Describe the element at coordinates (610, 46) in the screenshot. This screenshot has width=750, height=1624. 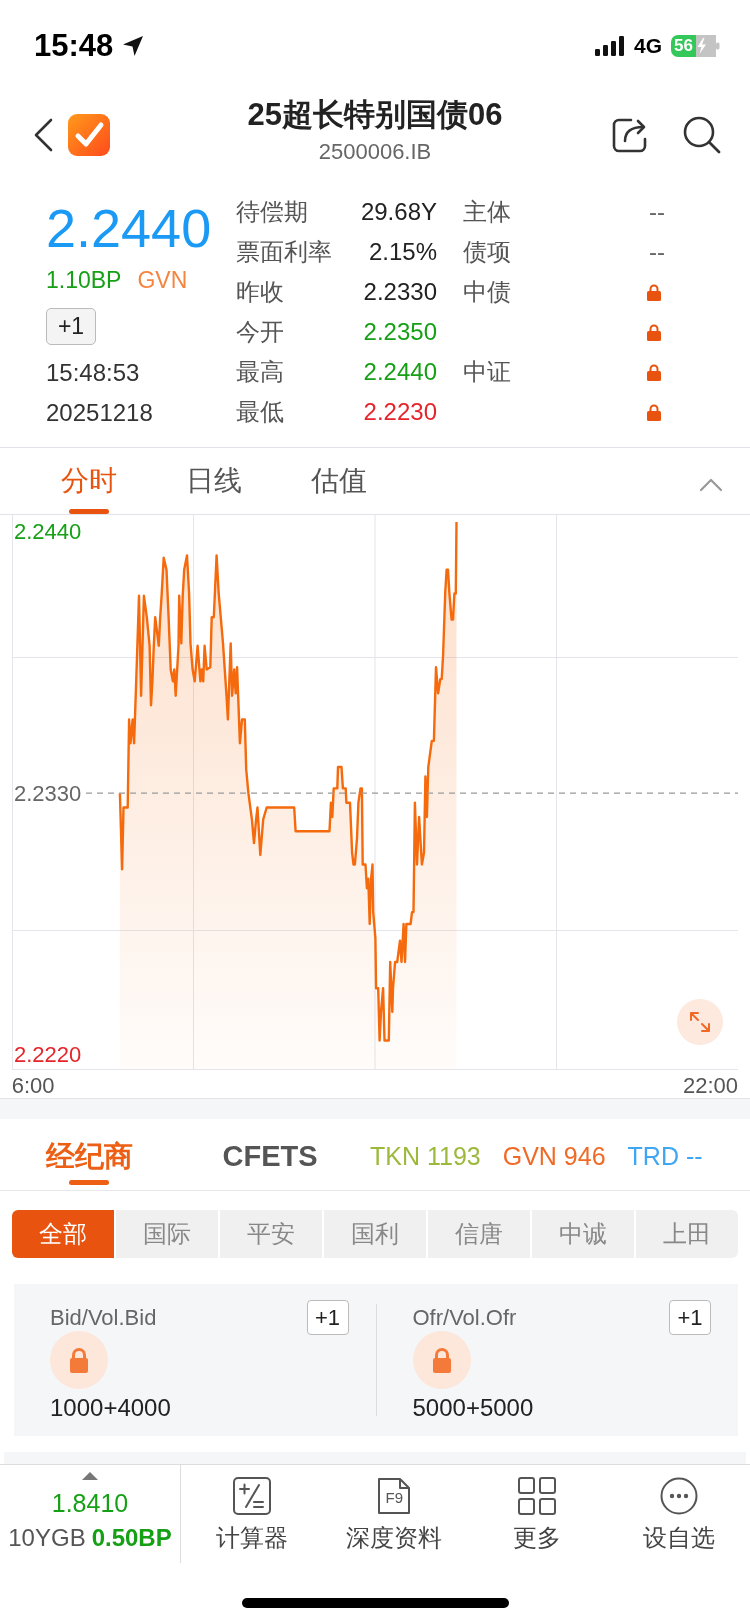
I see `signal-icon` at that location.